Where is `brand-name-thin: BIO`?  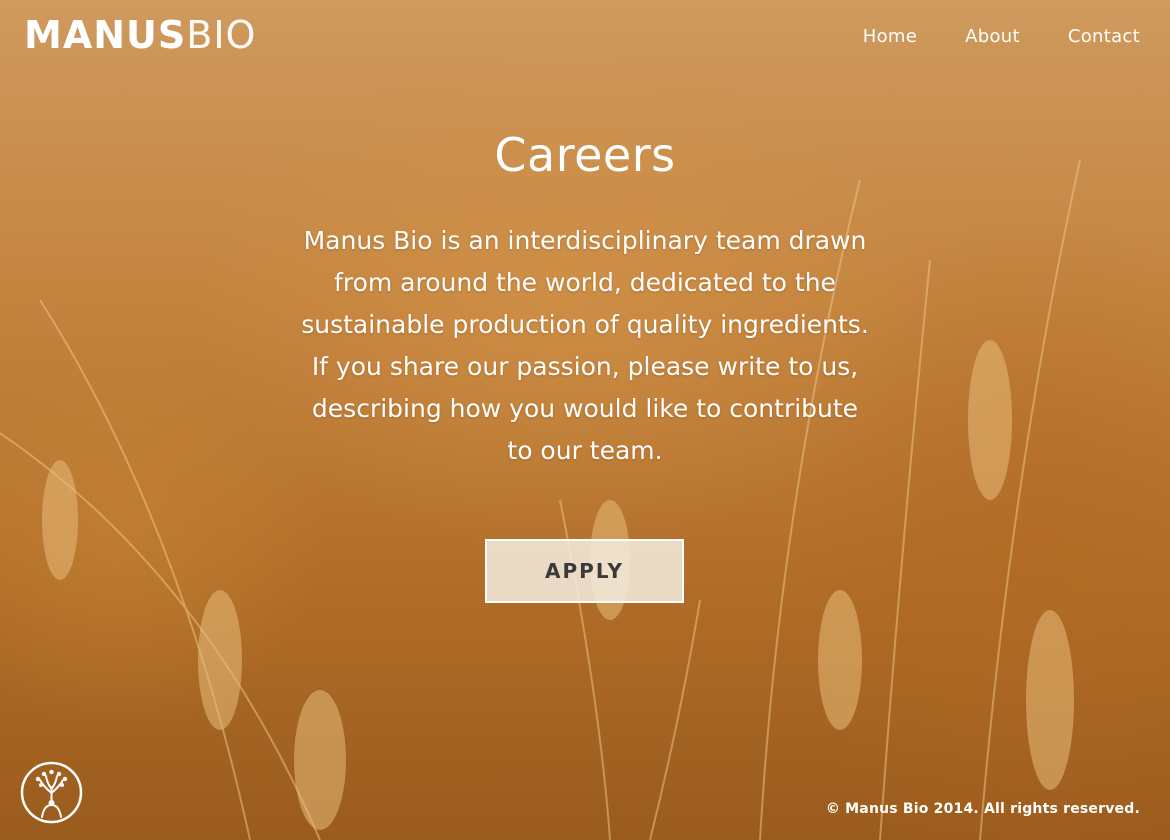
brand-name-thin: BIO is located at coordinates (221, 35).